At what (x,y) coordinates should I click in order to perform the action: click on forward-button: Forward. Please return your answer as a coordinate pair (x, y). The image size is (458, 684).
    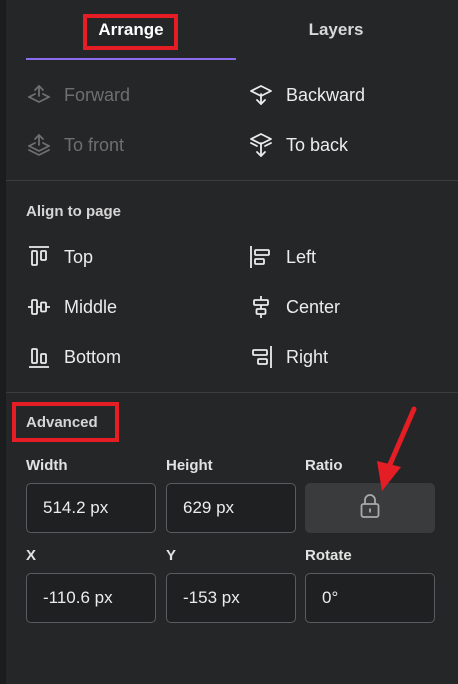
    Looking at the image, I should click on (78, 95).